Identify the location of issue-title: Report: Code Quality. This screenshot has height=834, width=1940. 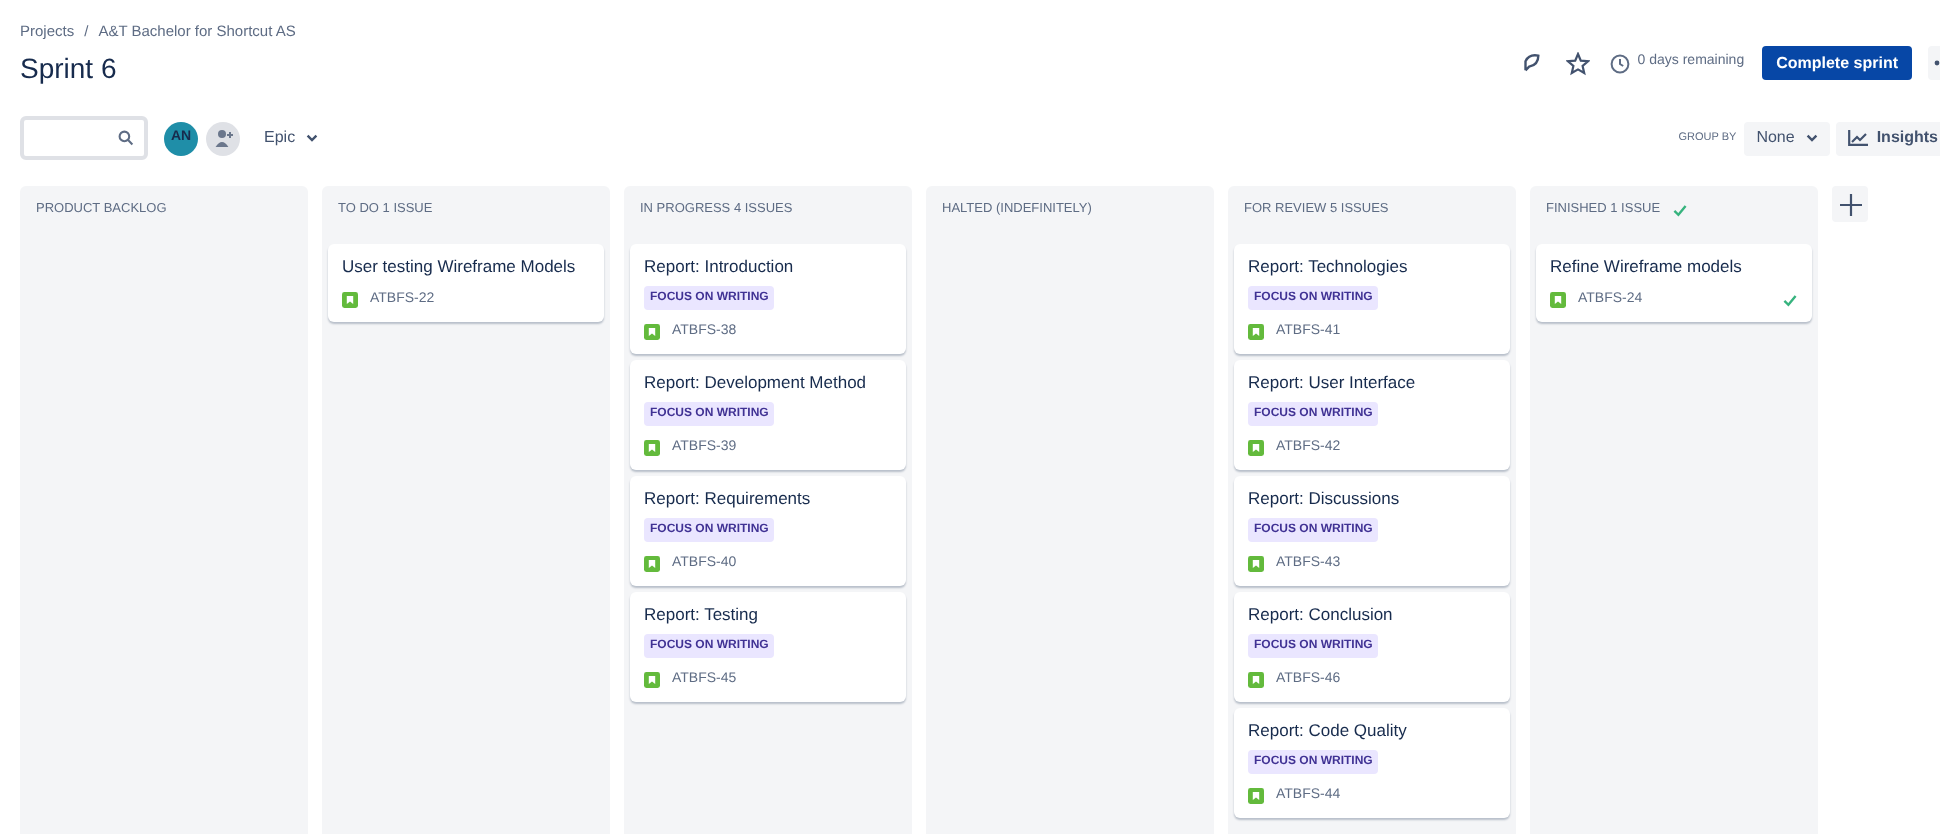
(1328, 731).